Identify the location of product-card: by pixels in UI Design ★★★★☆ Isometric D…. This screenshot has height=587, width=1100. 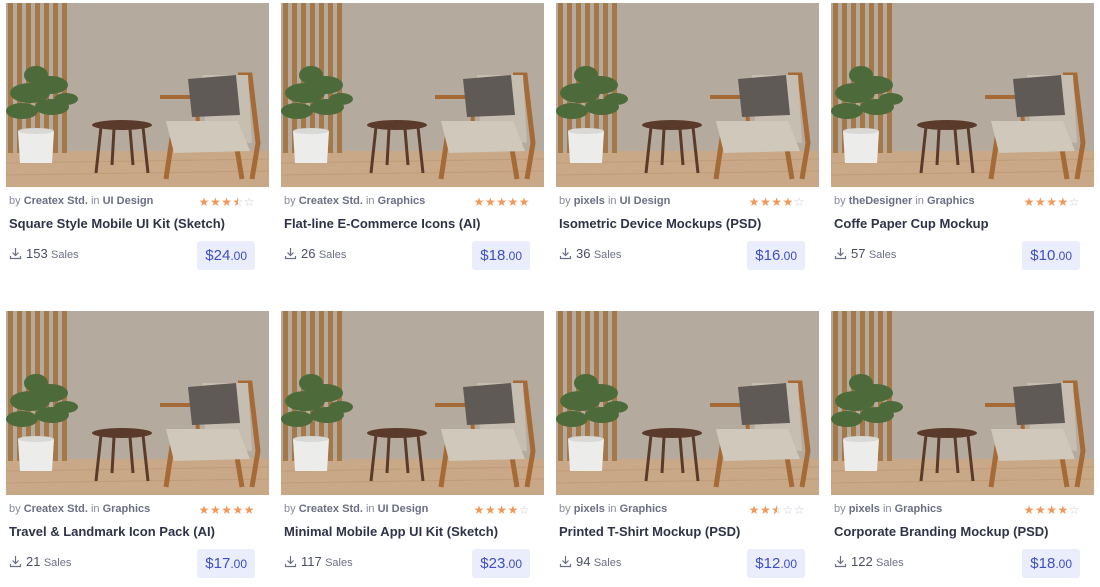
(687, 141).